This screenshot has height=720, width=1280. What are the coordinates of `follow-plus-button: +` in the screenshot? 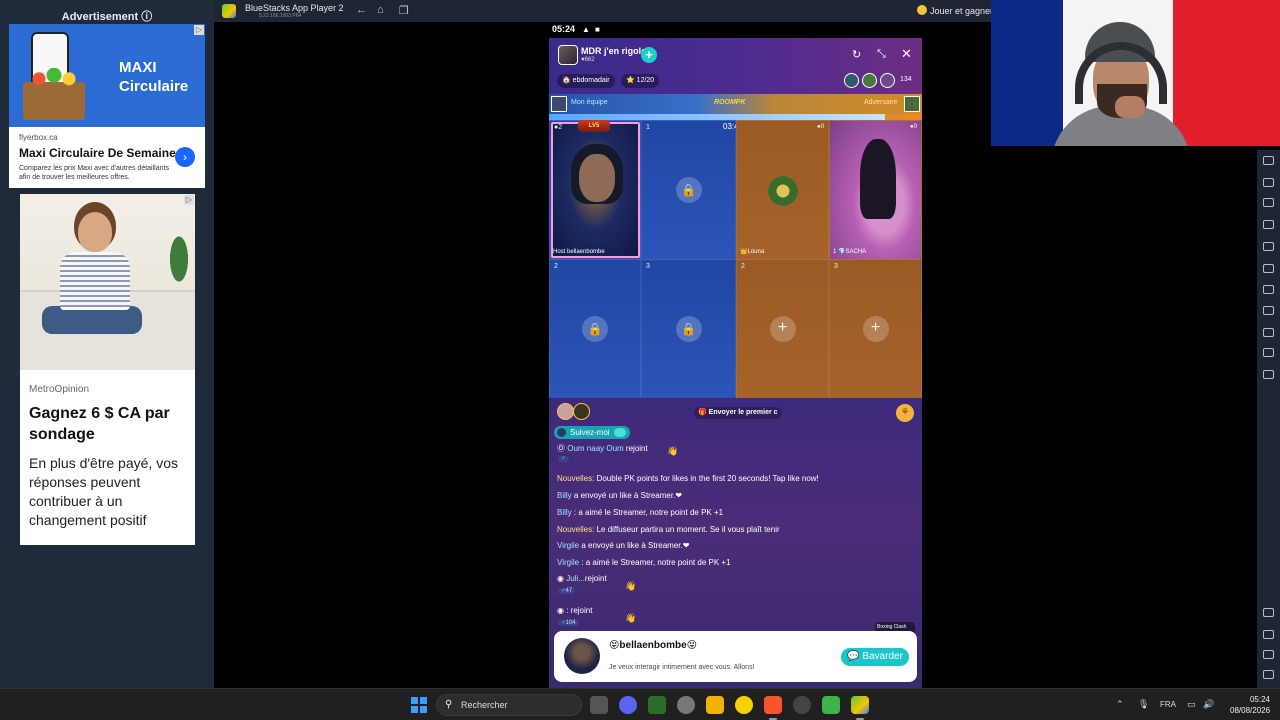 It's located at (649, 55).